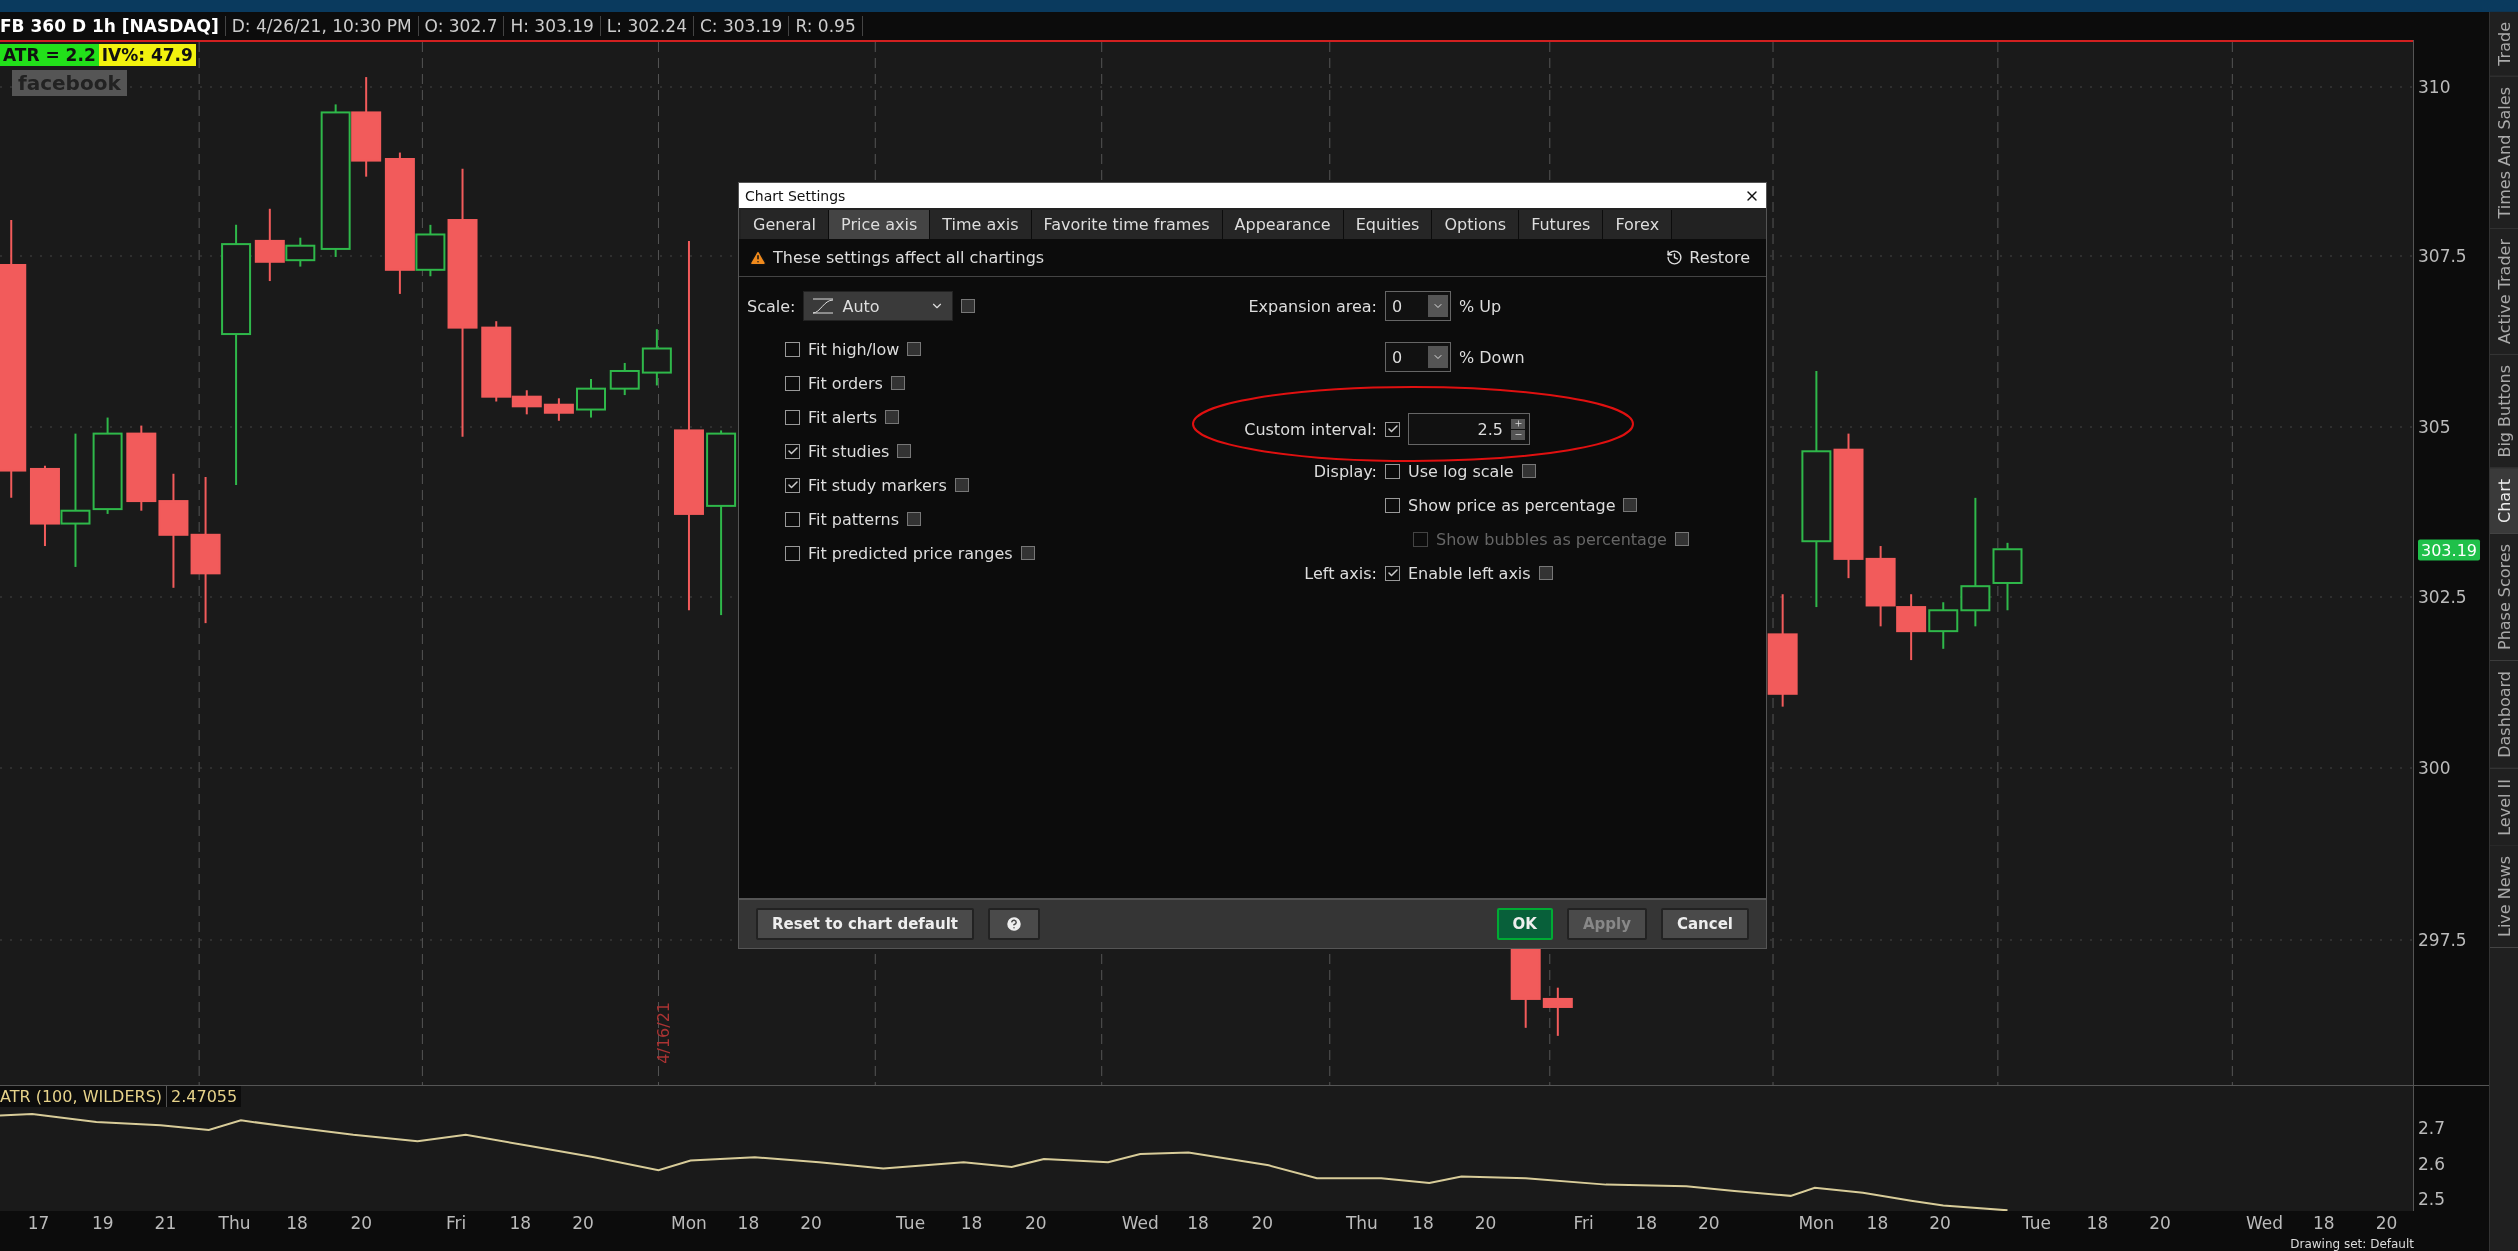  I want to click on help-button, so click(1013, 924).